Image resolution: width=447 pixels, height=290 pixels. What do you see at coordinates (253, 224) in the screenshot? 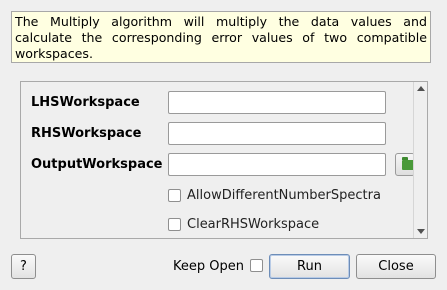
I see `clear-rhs-workspace-label: ClearRHSWorkspace` at bounding box center [253, 224].